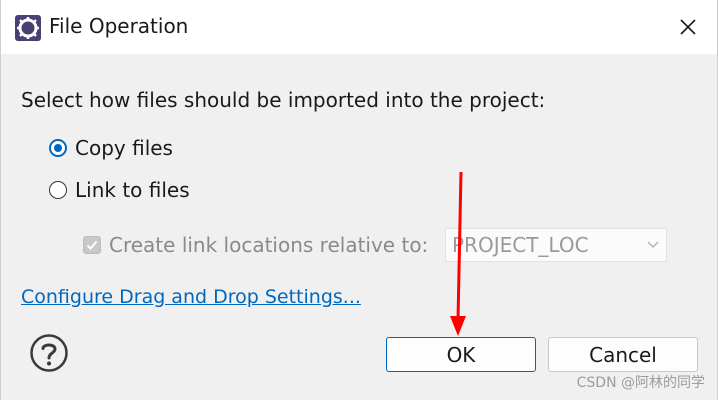 Image resolution: width=718 pixels, height=400 pixels. Describe the element at coordinates (58, 148) in the screenshot. I see `radio-button-checked` at that location.